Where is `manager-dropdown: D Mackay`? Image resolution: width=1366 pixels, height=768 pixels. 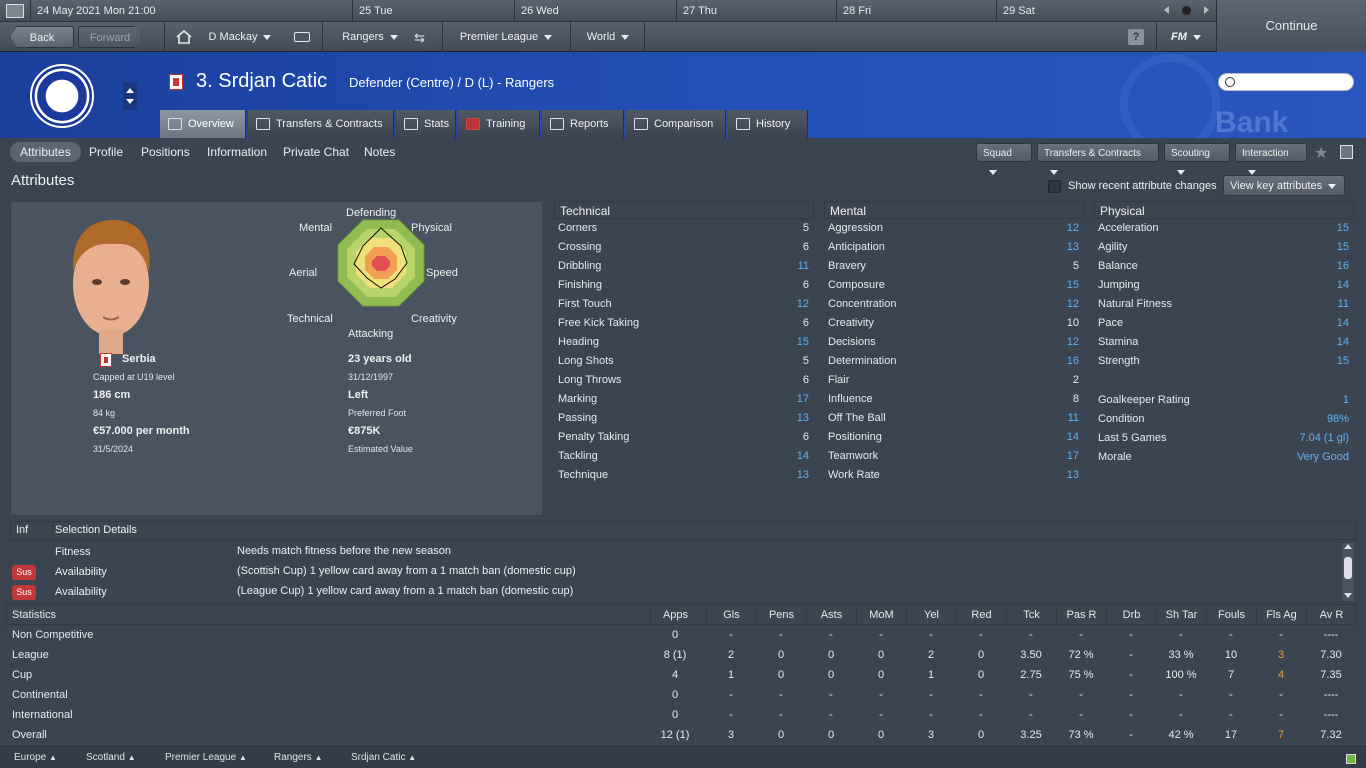 manager-dropdown: D Mackay is located at coordinates (240, 37).